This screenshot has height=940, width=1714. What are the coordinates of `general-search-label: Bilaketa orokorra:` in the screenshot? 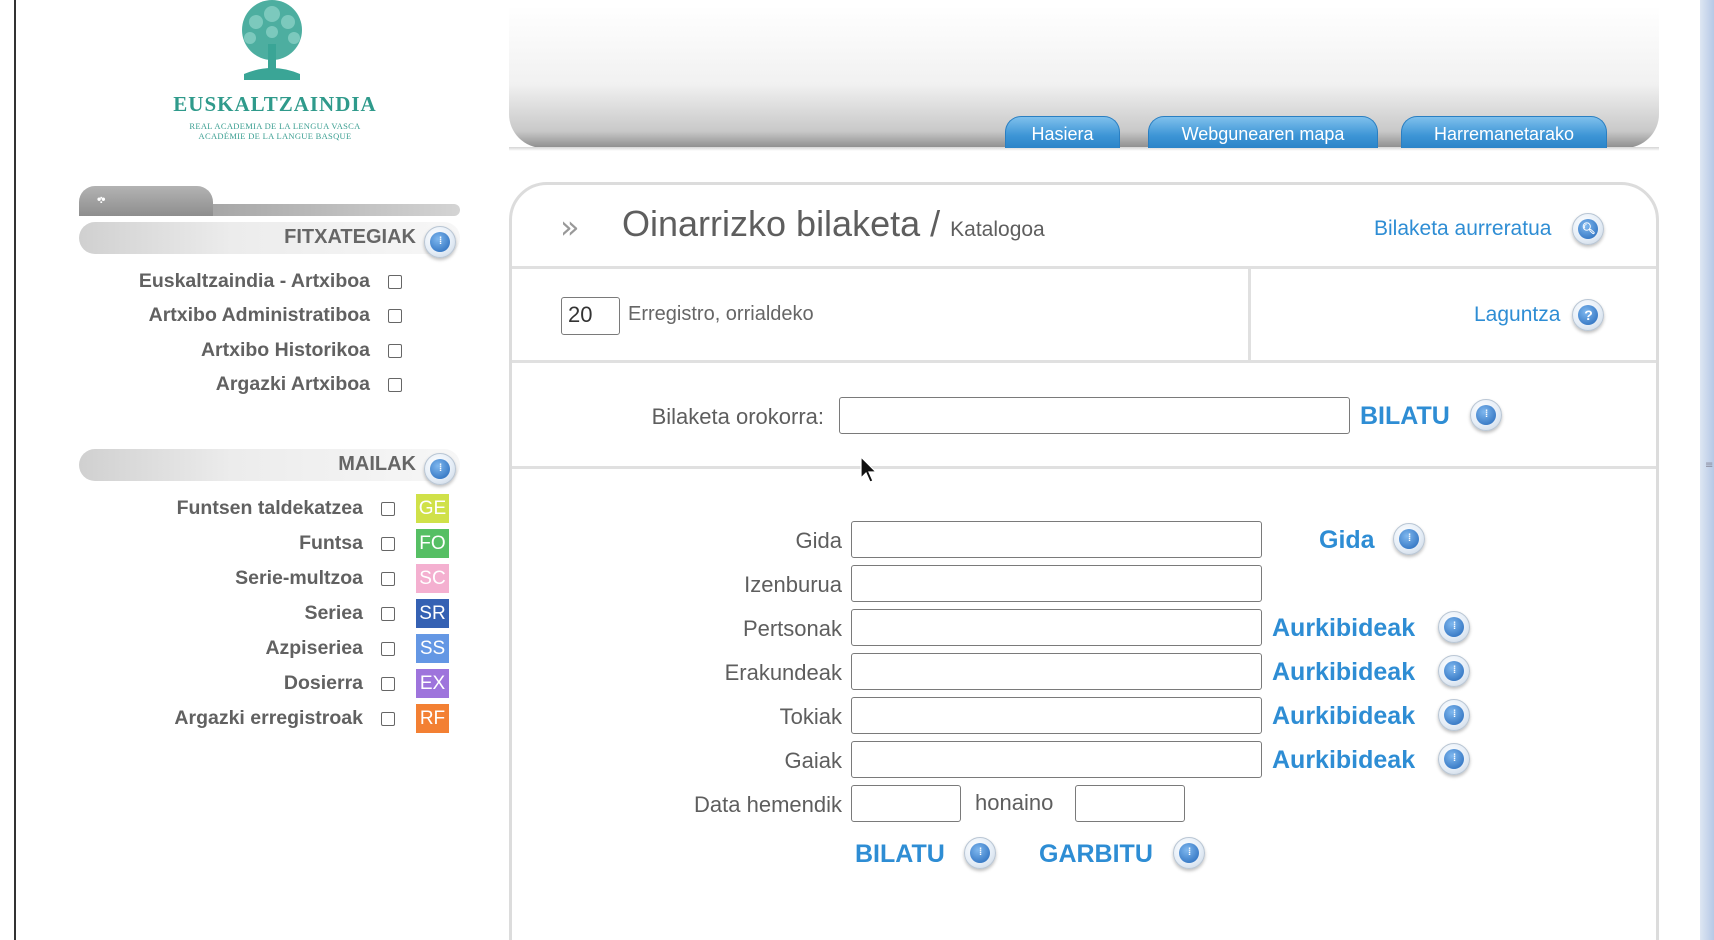 It's located at (737, 416).